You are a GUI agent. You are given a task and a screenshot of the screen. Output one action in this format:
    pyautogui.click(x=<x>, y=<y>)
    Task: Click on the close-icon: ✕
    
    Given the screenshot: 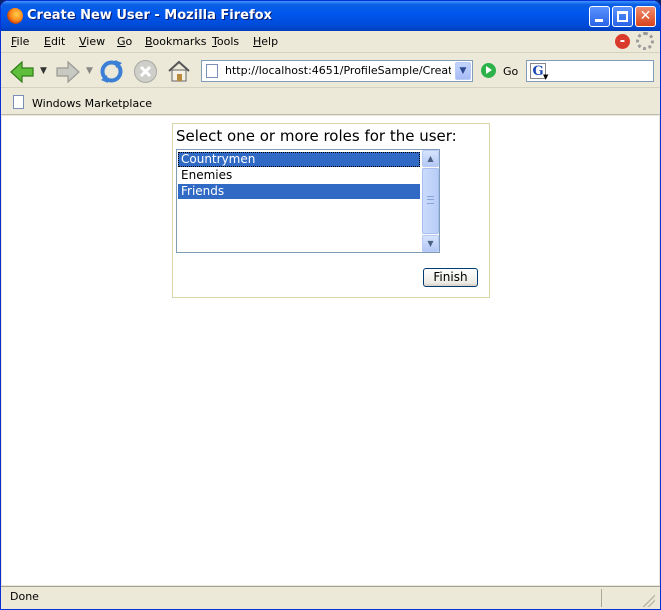 What is the action you would take?
    pyautogui.click(x=645, y=16)
    